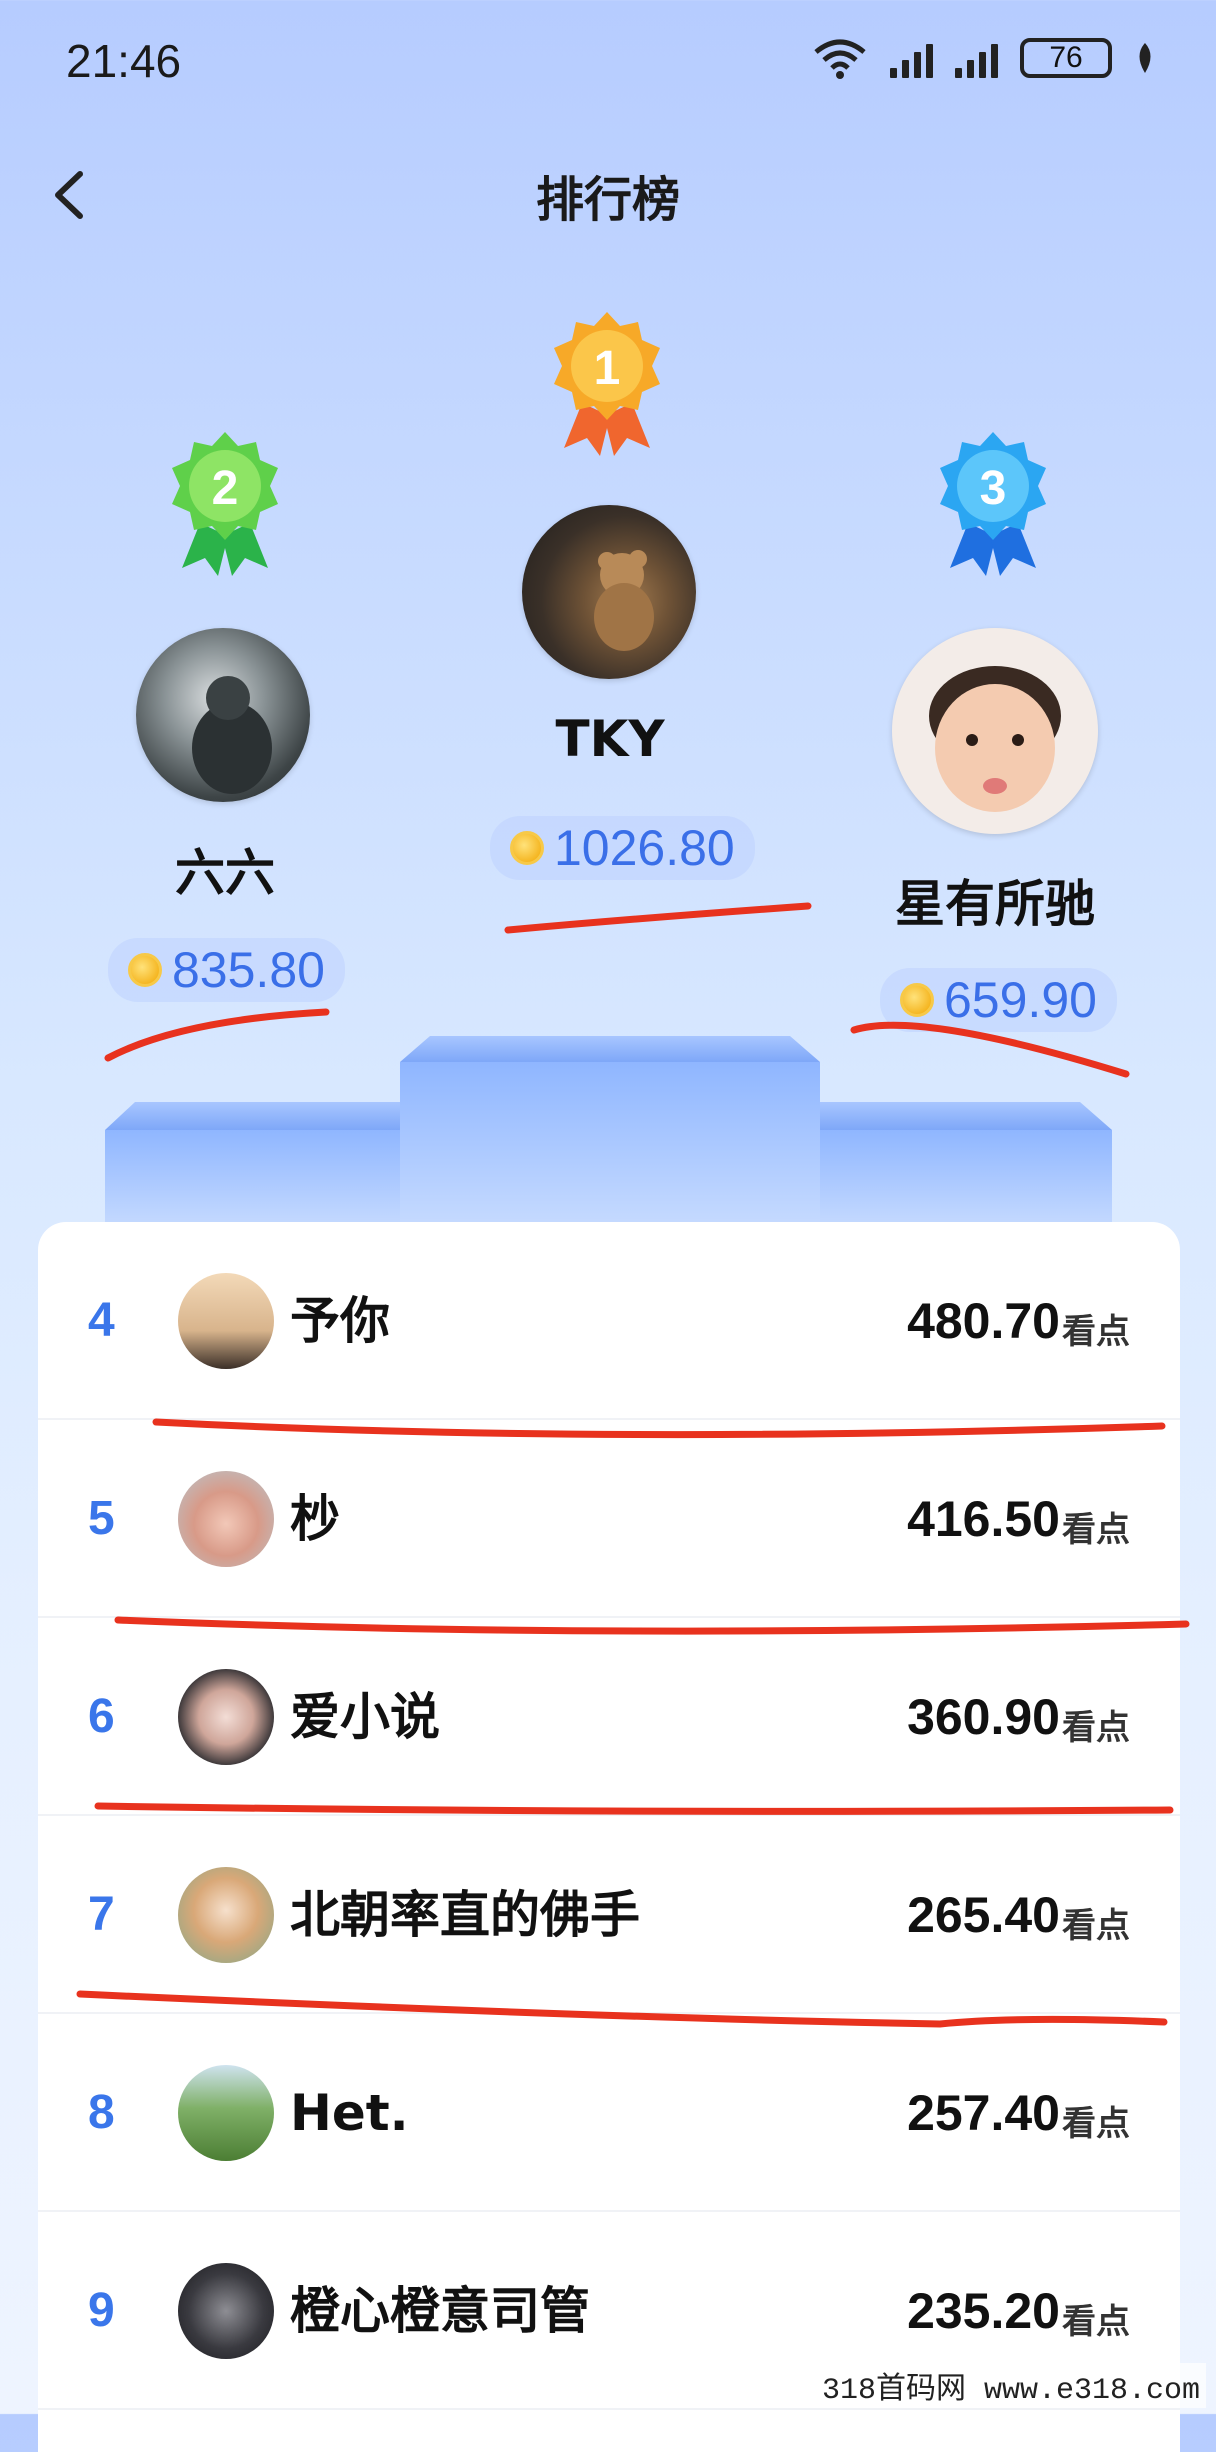 The height and width of the screenshot is (2452, 1216). I want to click on page-header: 排行榜, so click(608, 200).